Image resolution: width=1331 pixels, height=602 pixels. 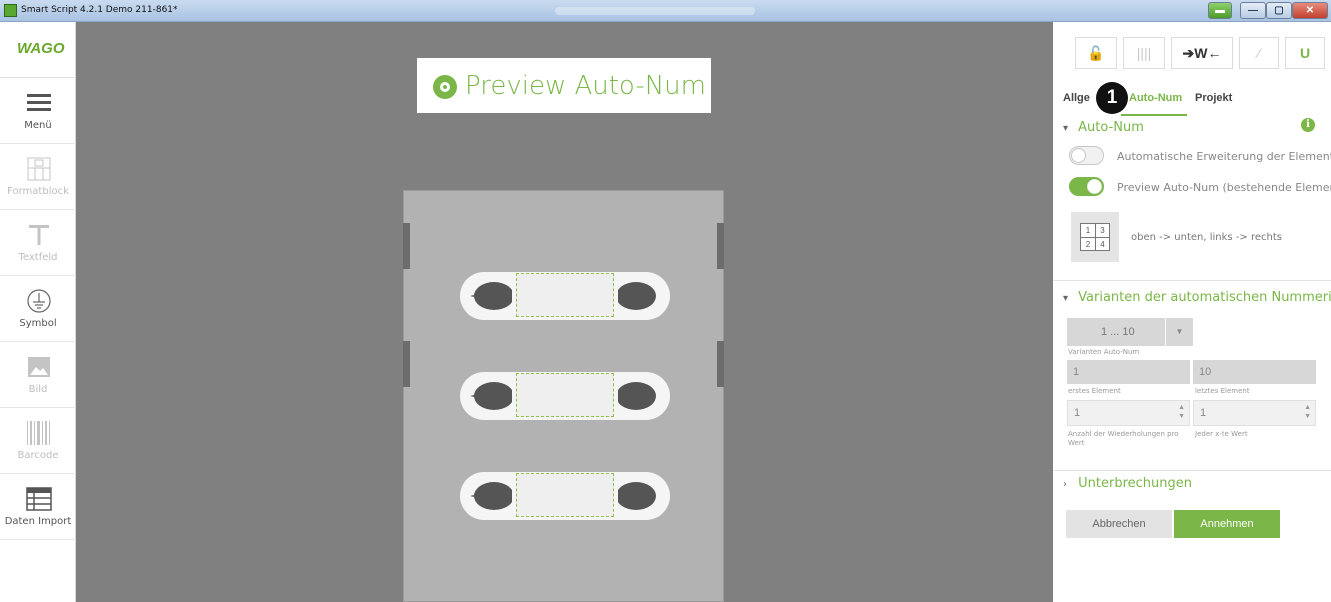 What do you see at coordinates (38, 309) in the screenshot?
I see `tool-symbol: Symbol` at bounding box center [38, 309].